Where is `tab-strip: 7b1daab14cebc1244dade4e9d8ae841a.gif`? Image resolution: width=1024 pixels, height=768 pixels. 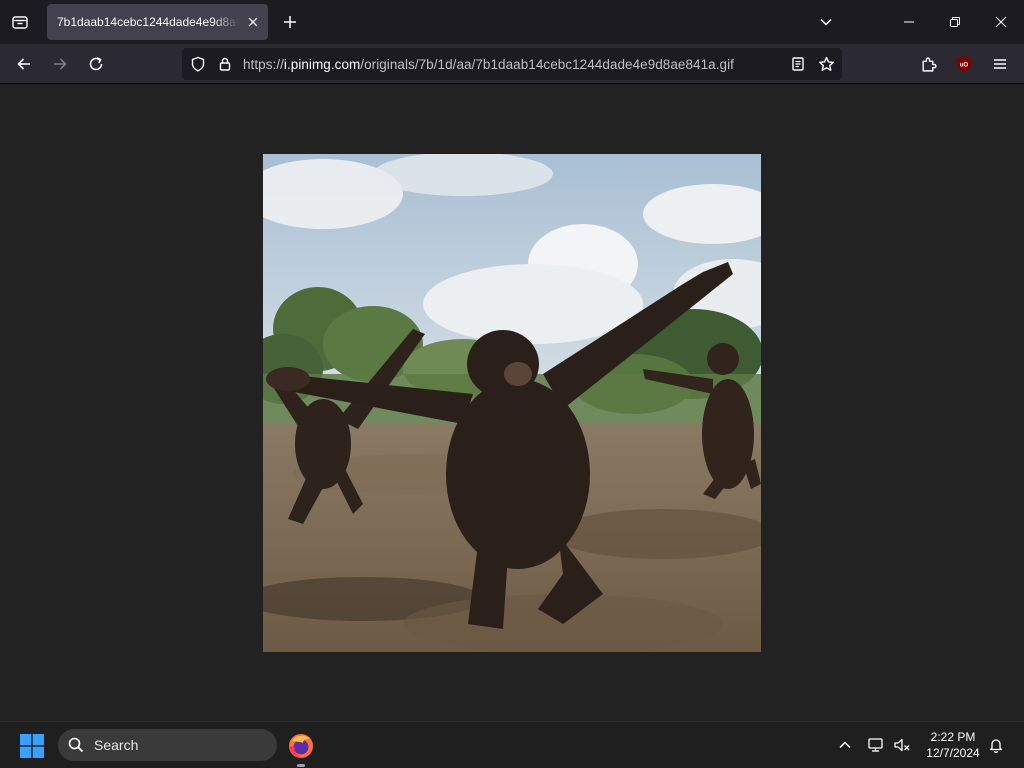
tab-strip: 7b1daab14cebc1244dade4e9d8ae841a.gif is located at coordinates (512, 22).